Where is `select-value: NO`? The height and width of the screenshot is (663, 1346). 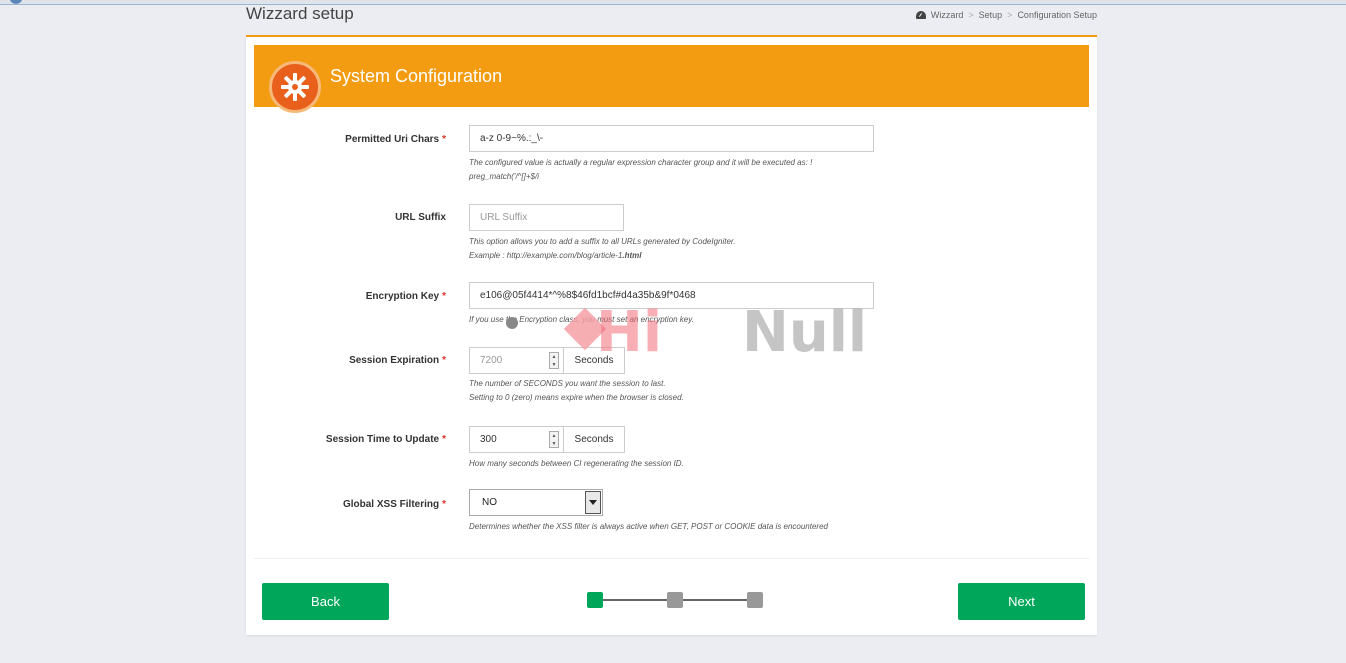 select-value: NO is located at coordinates (489, 502).